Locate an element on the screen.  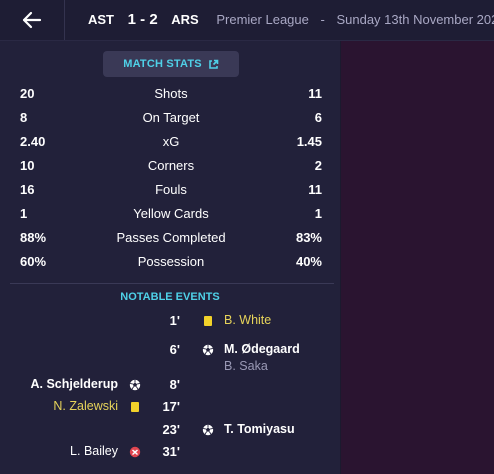
event-player: N. Zalewski is located at coordinates (85, 406).